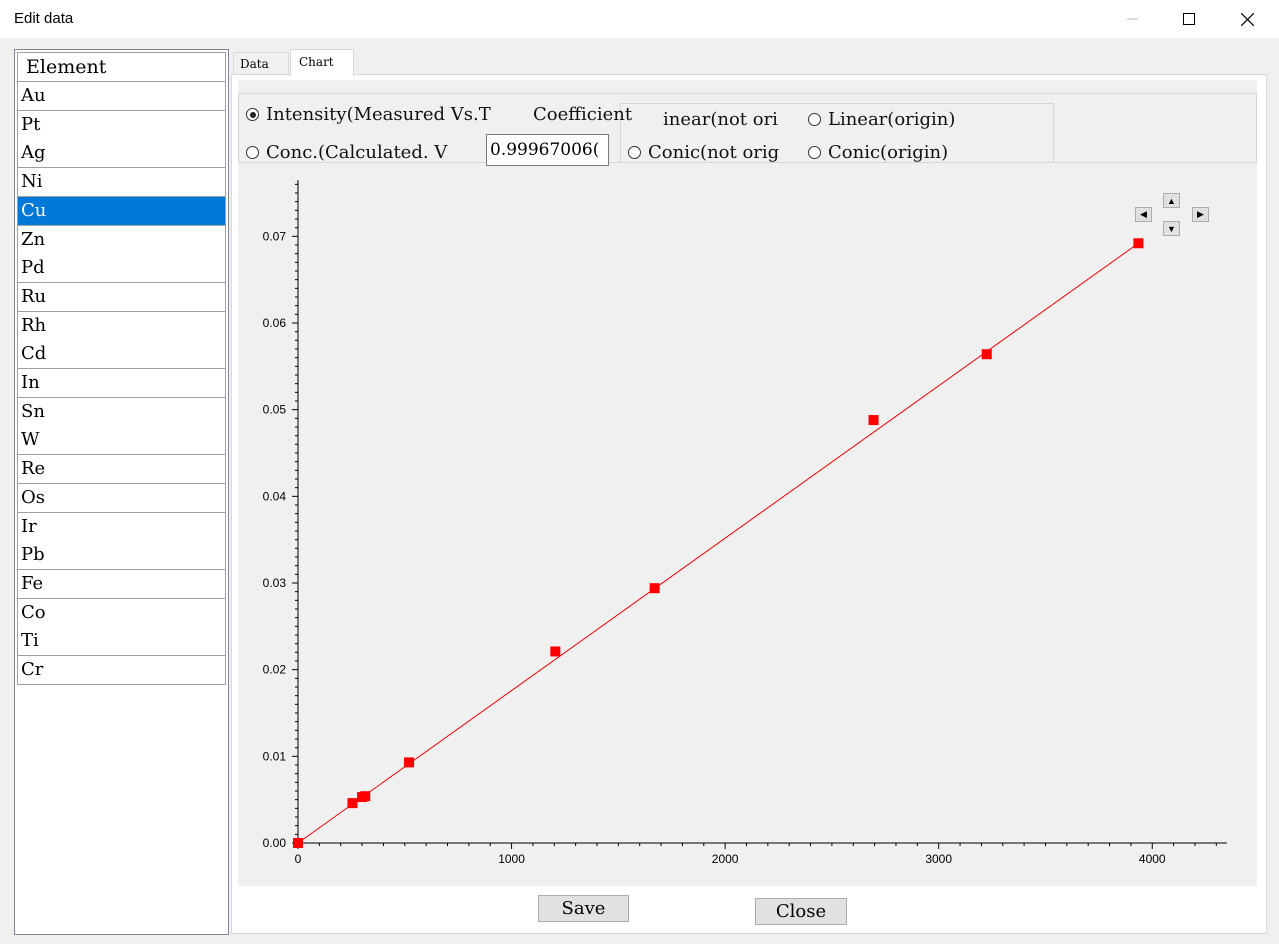 This screenshot has width=1279, height=944. What do you see at coordinates (121, 642) in the screenshot?
I see `list-item: Ti` at bounding box center [121, 642].